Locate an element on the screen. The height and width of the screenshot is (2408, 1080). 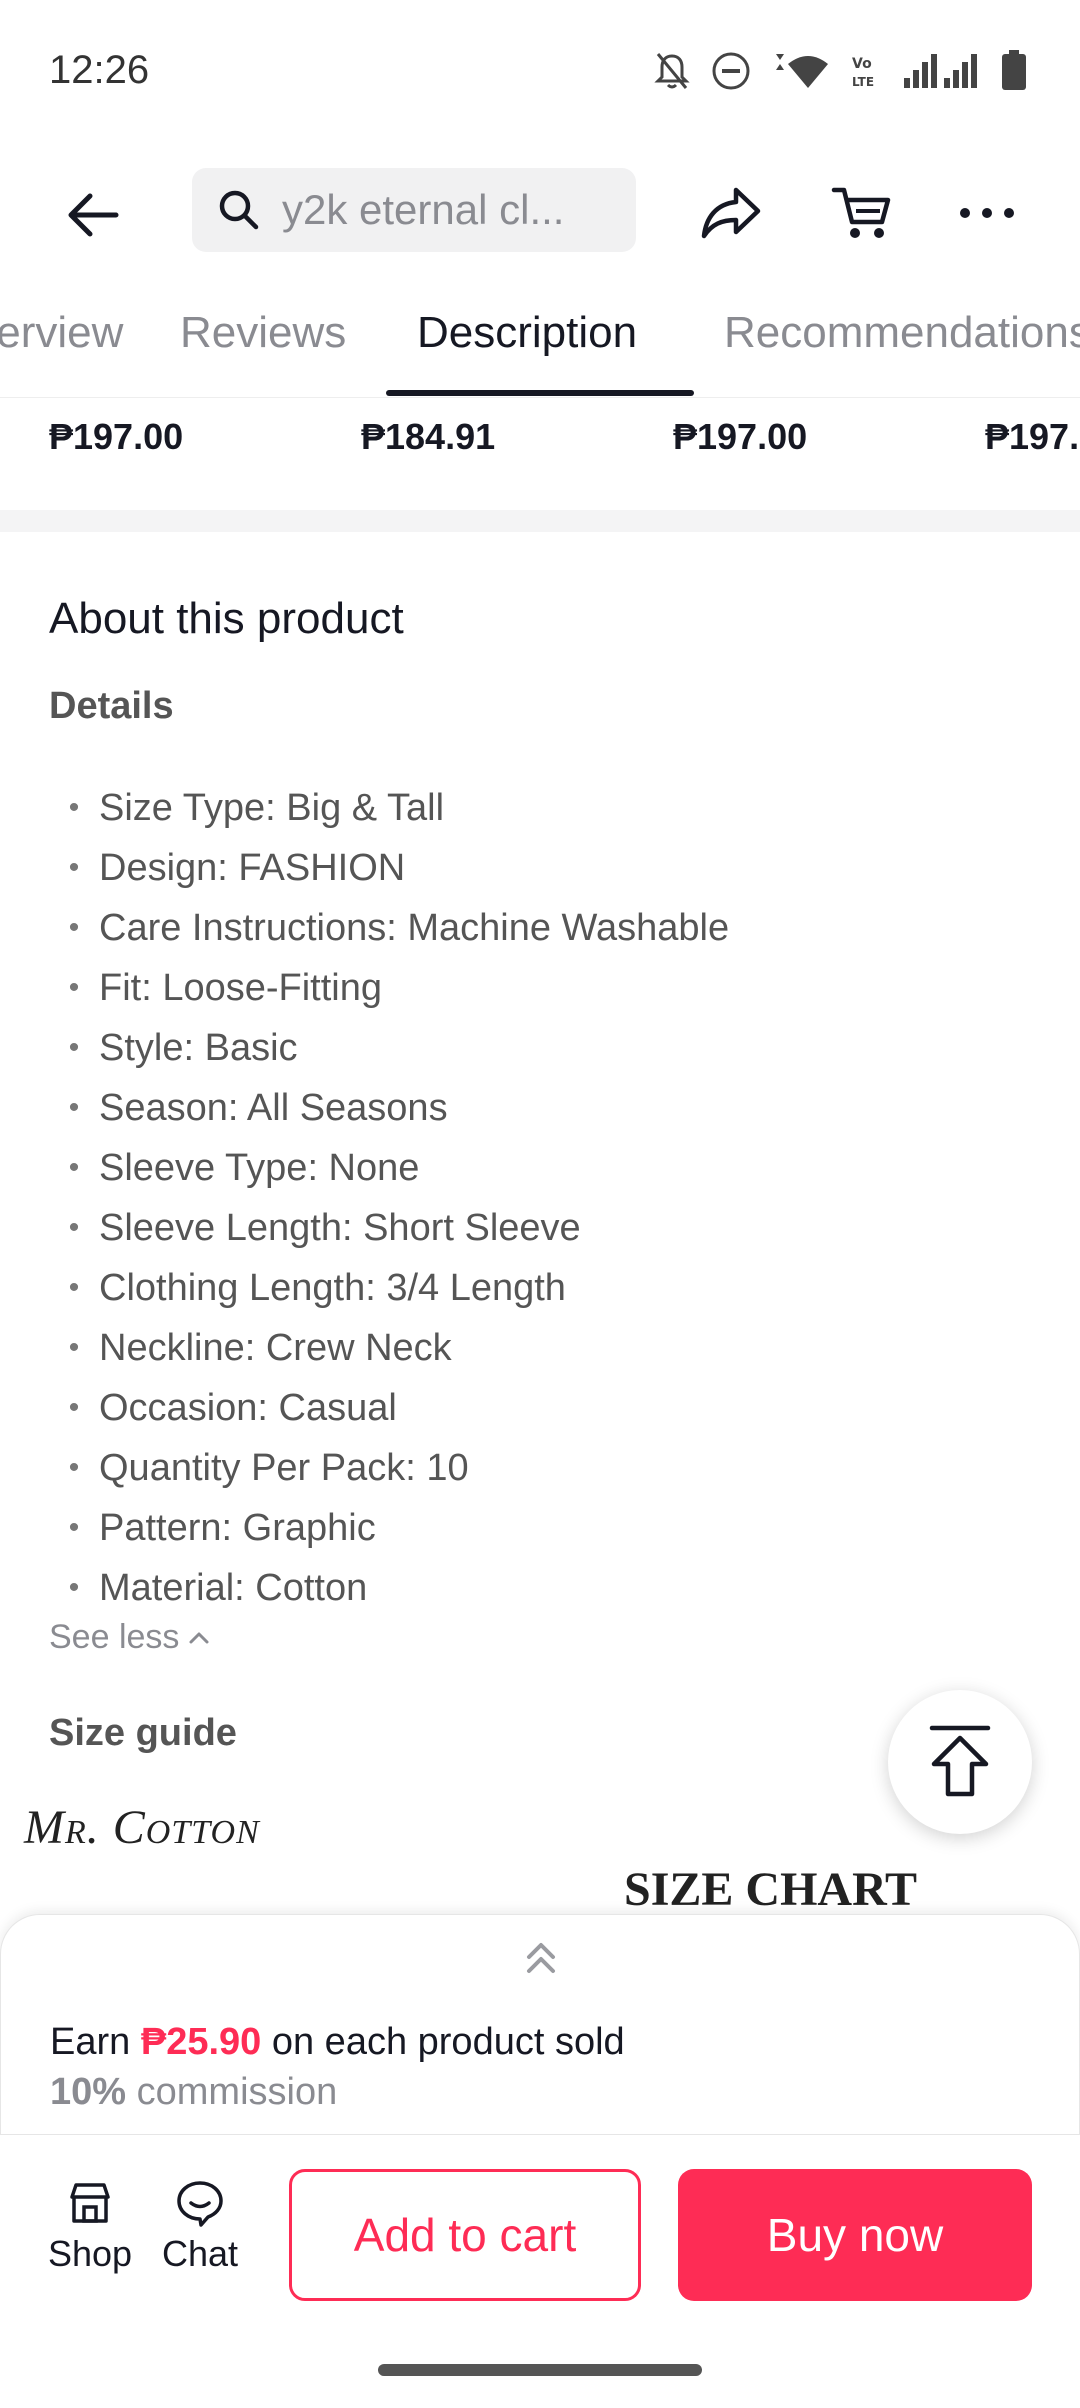
bottom-action-bar: Shop Chat Add to cart Buy now is located at coordinates (540, 2230).